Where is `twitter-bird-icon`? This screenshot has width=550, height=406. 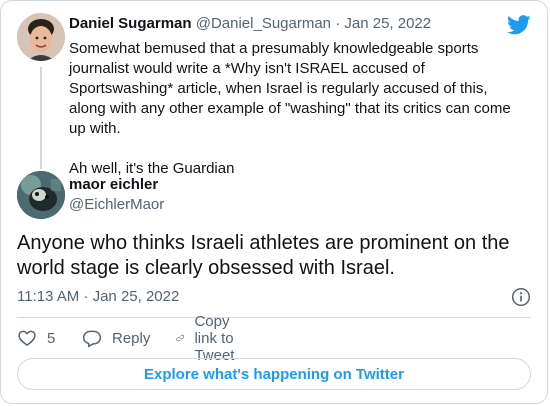 twitter-bird-icon is located at coordinates (519, 25).